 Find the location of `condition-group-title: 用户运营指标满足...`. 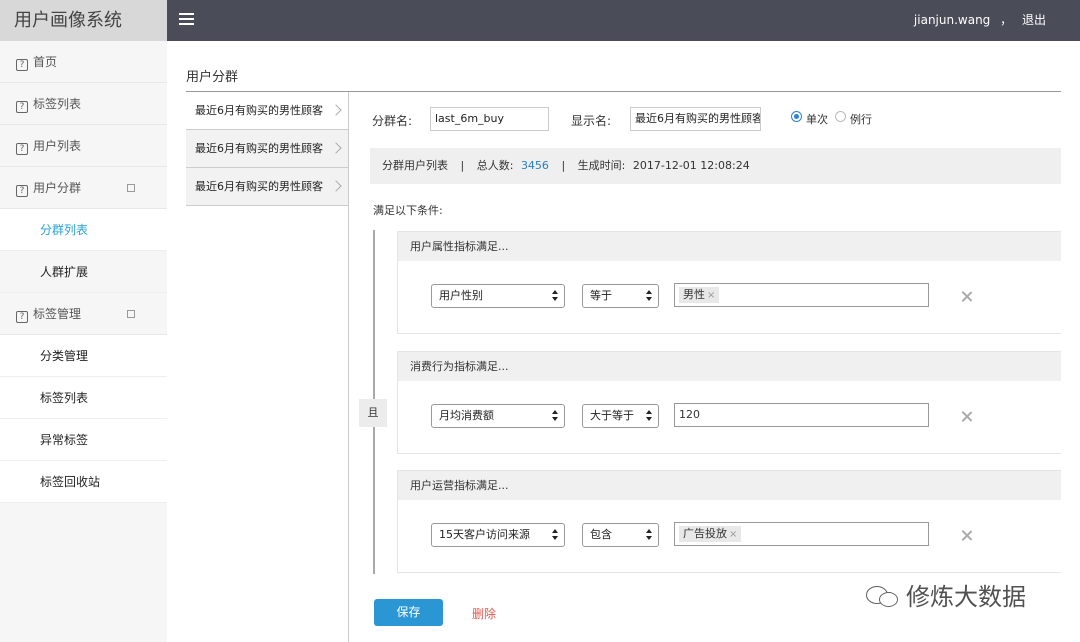

condition-group-title: 用户运营指标满足... is located at coordinates (729, 485).